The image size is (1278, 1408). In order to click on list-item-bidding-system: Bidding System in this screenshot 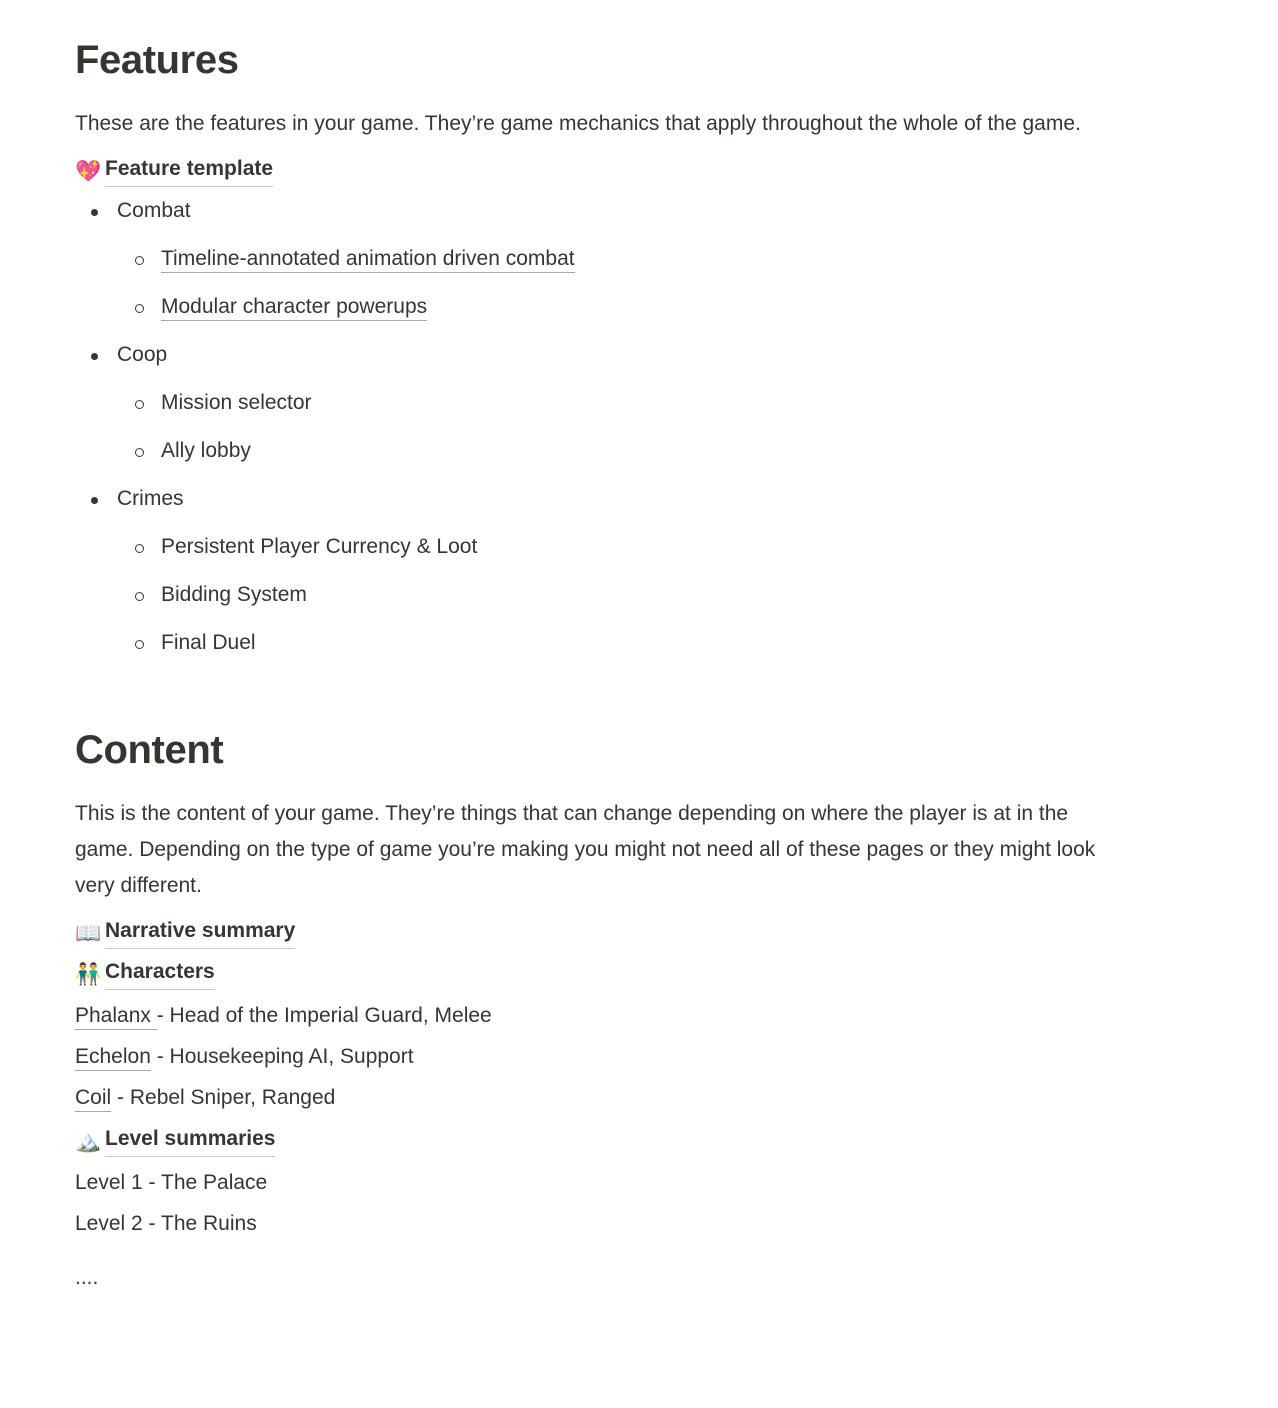, I will do `click(660, 595)`.